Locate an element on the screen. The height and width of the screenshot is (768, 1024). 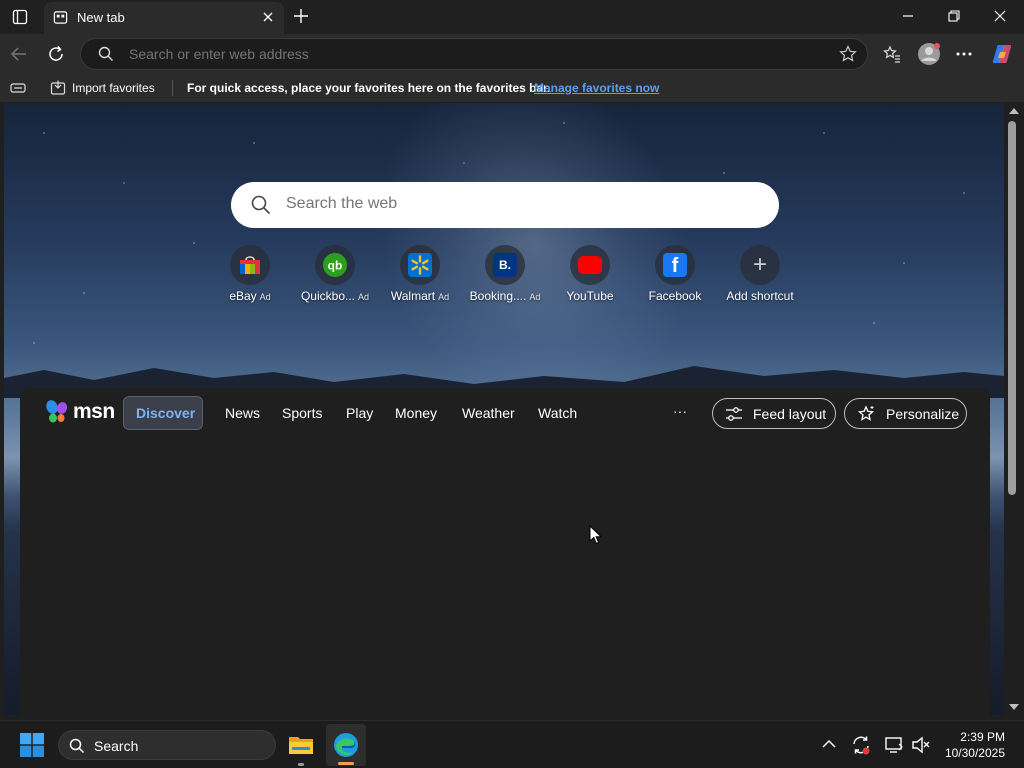
msn-logo is located at coordinates (58, 412).